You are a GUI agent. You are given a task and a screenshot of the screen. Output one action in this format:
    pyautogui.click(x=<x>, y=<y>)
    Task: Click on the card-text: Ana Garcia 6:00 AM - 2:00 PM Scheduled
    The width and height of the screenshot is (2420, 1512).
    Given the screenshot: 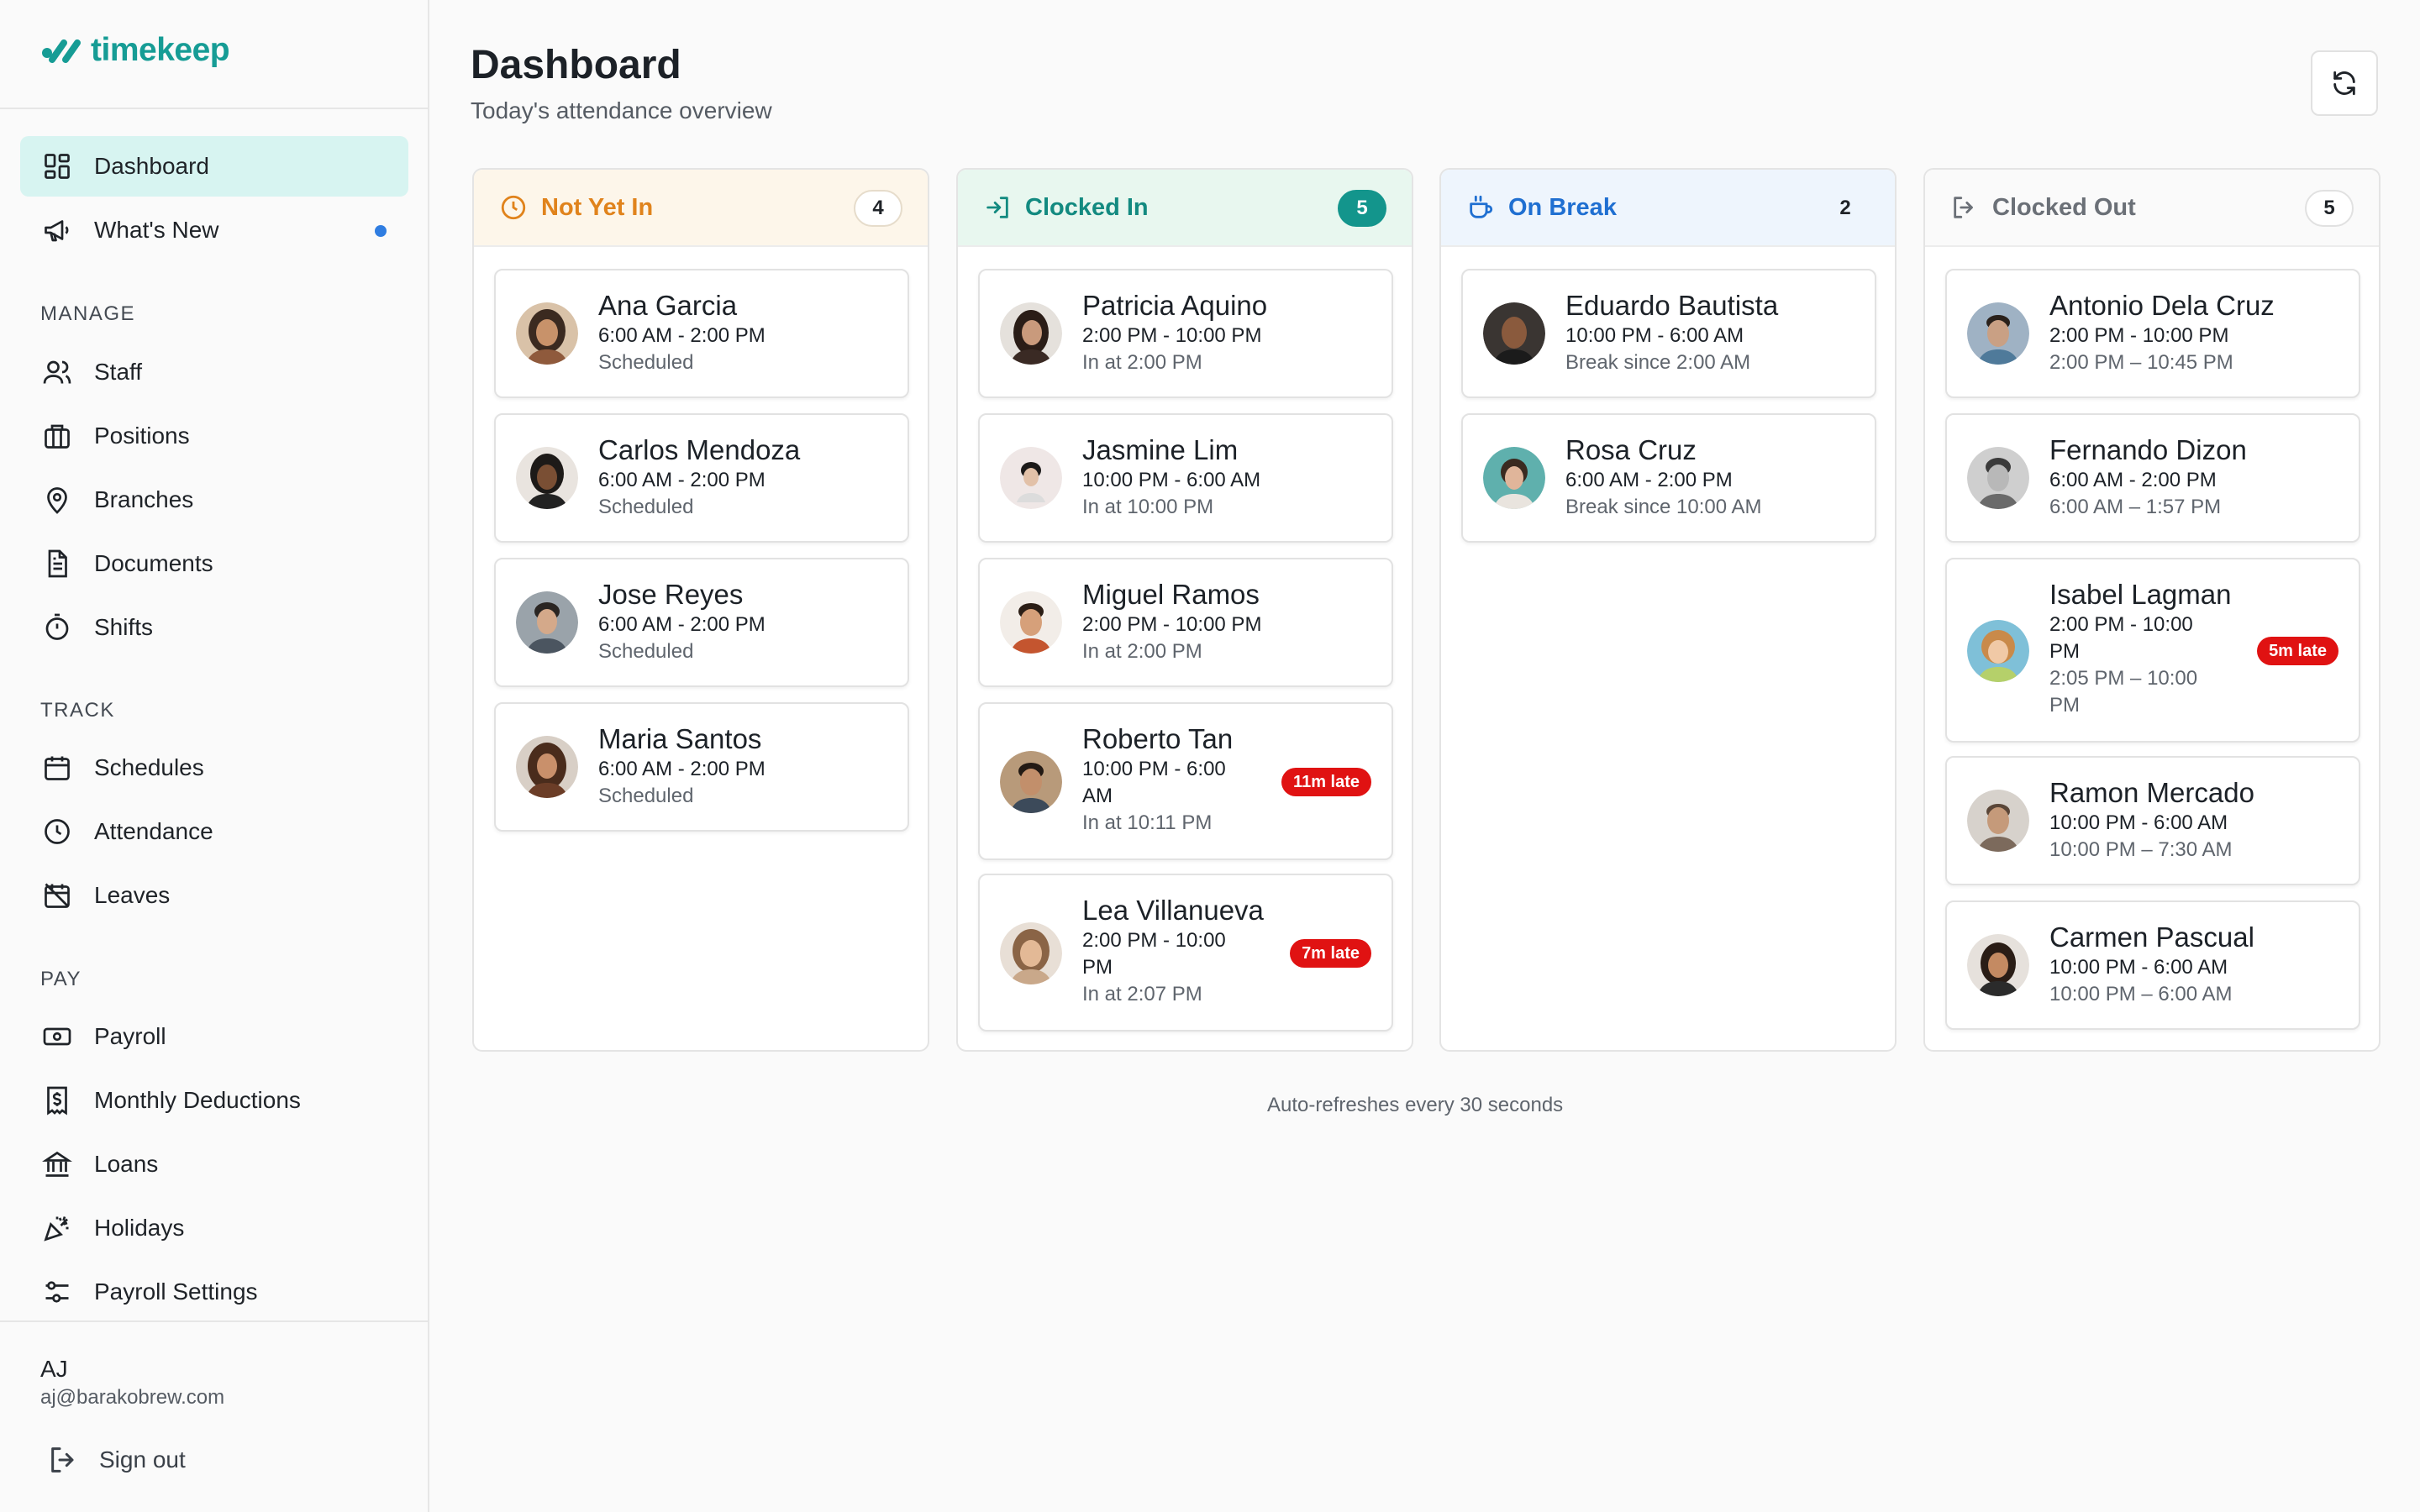 What is the action you would take?
    pyautogui.click(x=681, y=332)
    